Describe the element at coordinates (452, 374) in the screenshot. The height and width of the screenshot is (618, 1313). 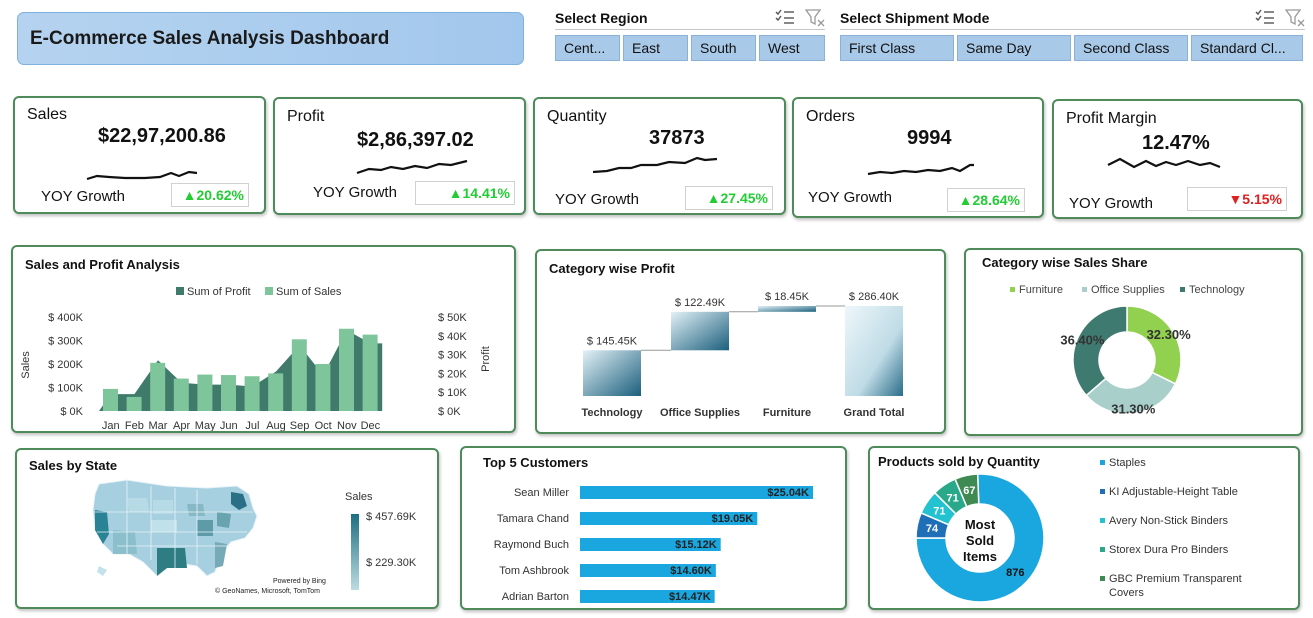
I see `y2-tick-label: $ 20K` at that location.